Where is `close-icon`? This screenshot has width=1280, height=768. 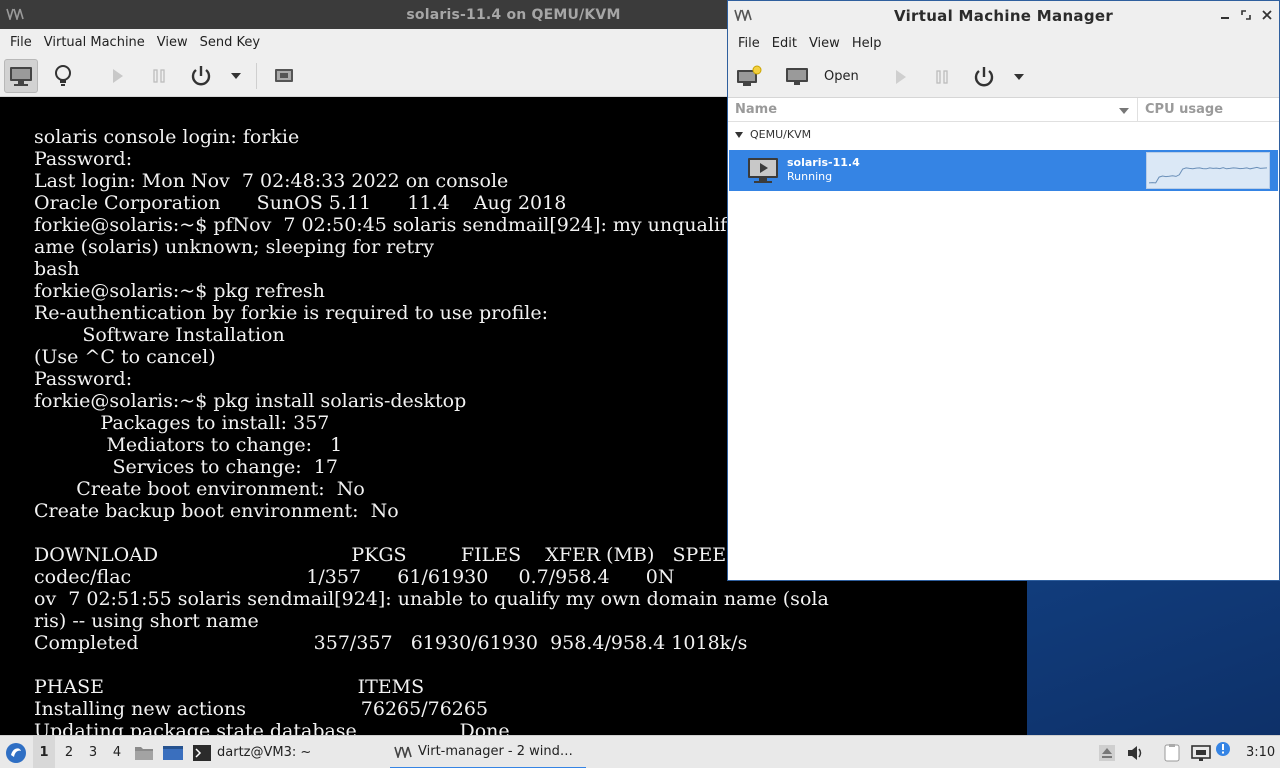
close-icon is located at coordinates (1267, 15).